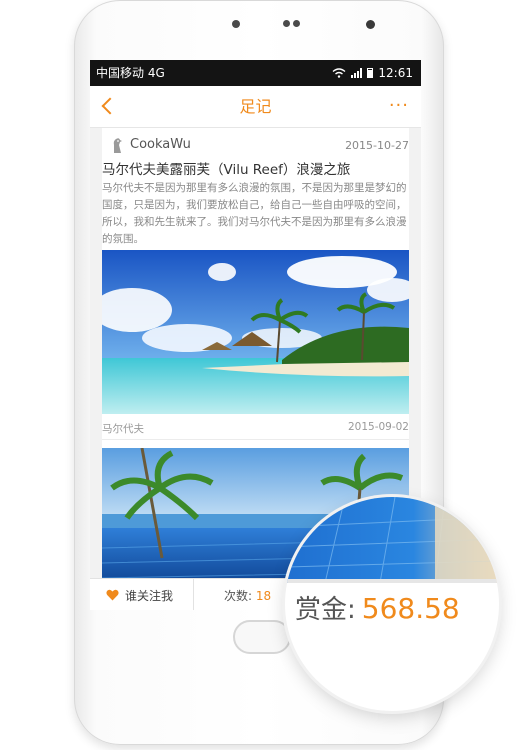 The width and height of the screenshot is (526, 750). What do you see at coordinates (262, 637) in the screenshot?
I see `home-button` at bounding box center [262, 637].